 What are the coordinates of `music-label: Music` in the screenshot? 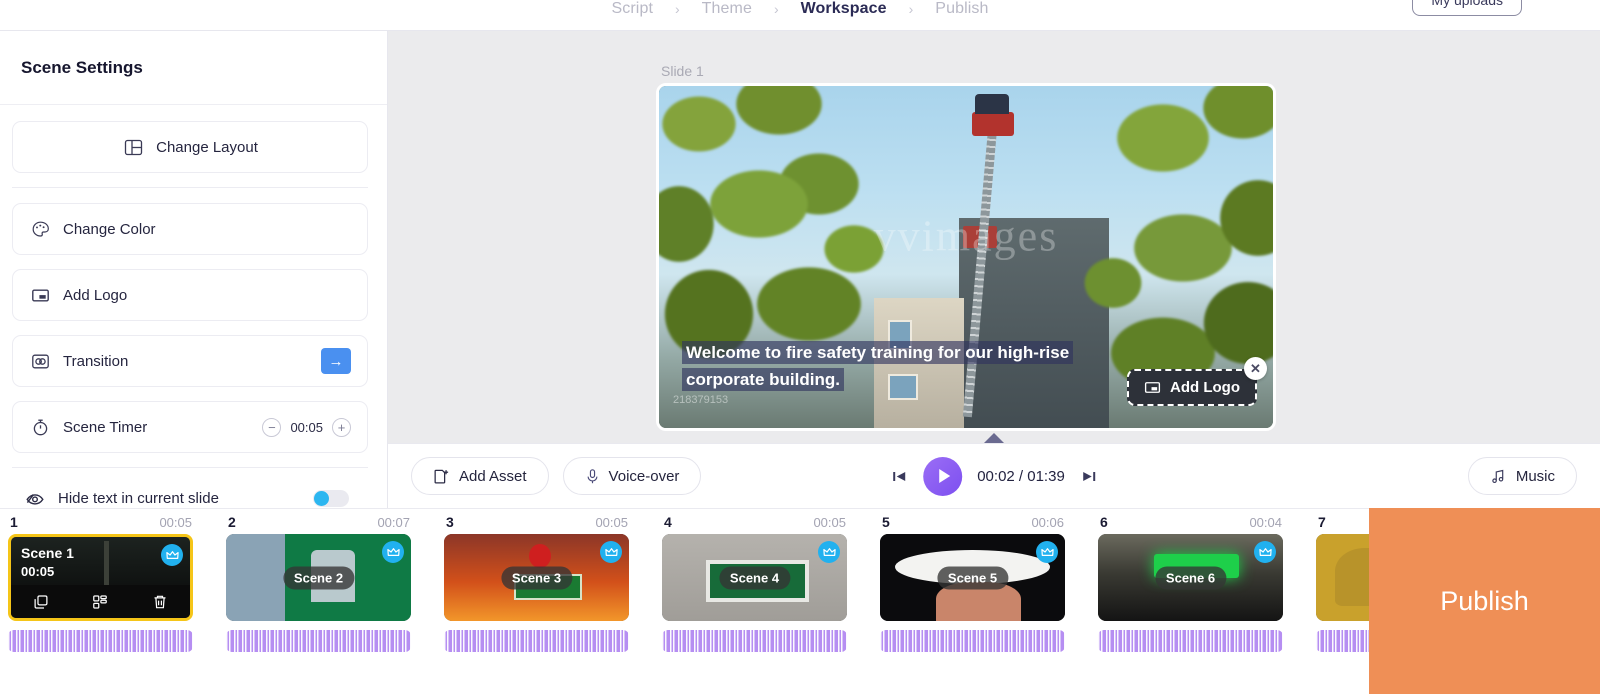 It's located at (1535, 476).